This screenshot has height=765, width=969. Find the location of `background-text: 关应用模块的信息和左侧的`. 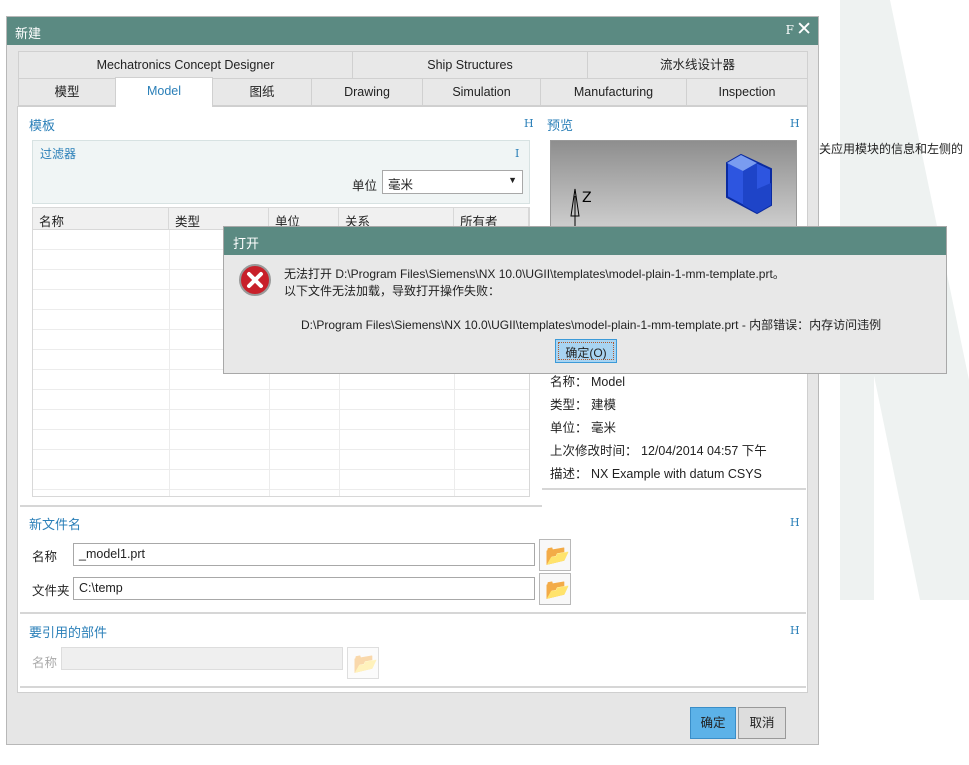

background-text: 关应用模块的信息和左侧的 is located at coordinates (891, 149).